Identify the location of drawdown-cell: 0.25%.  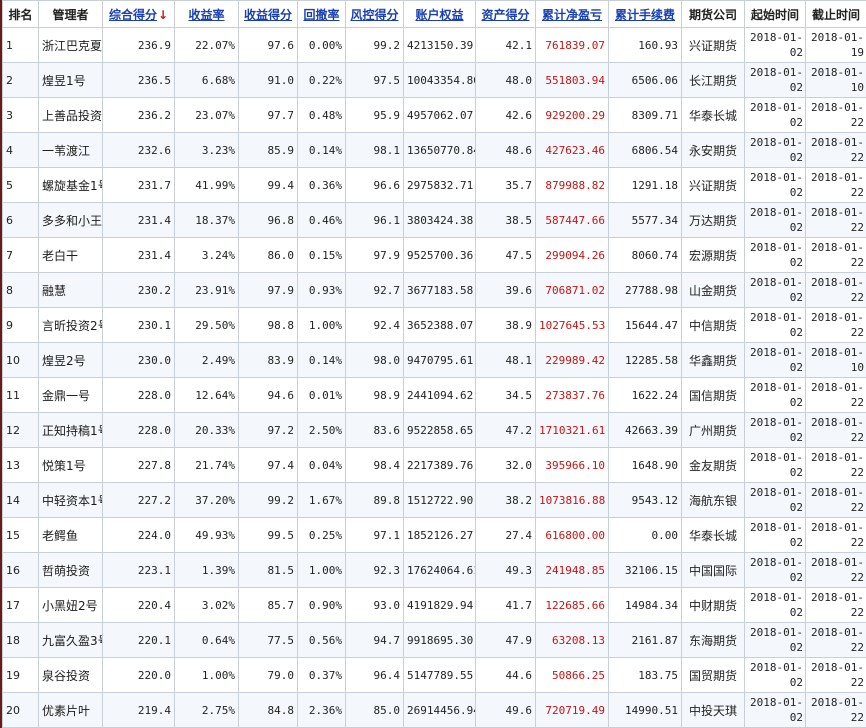
(321, 535).